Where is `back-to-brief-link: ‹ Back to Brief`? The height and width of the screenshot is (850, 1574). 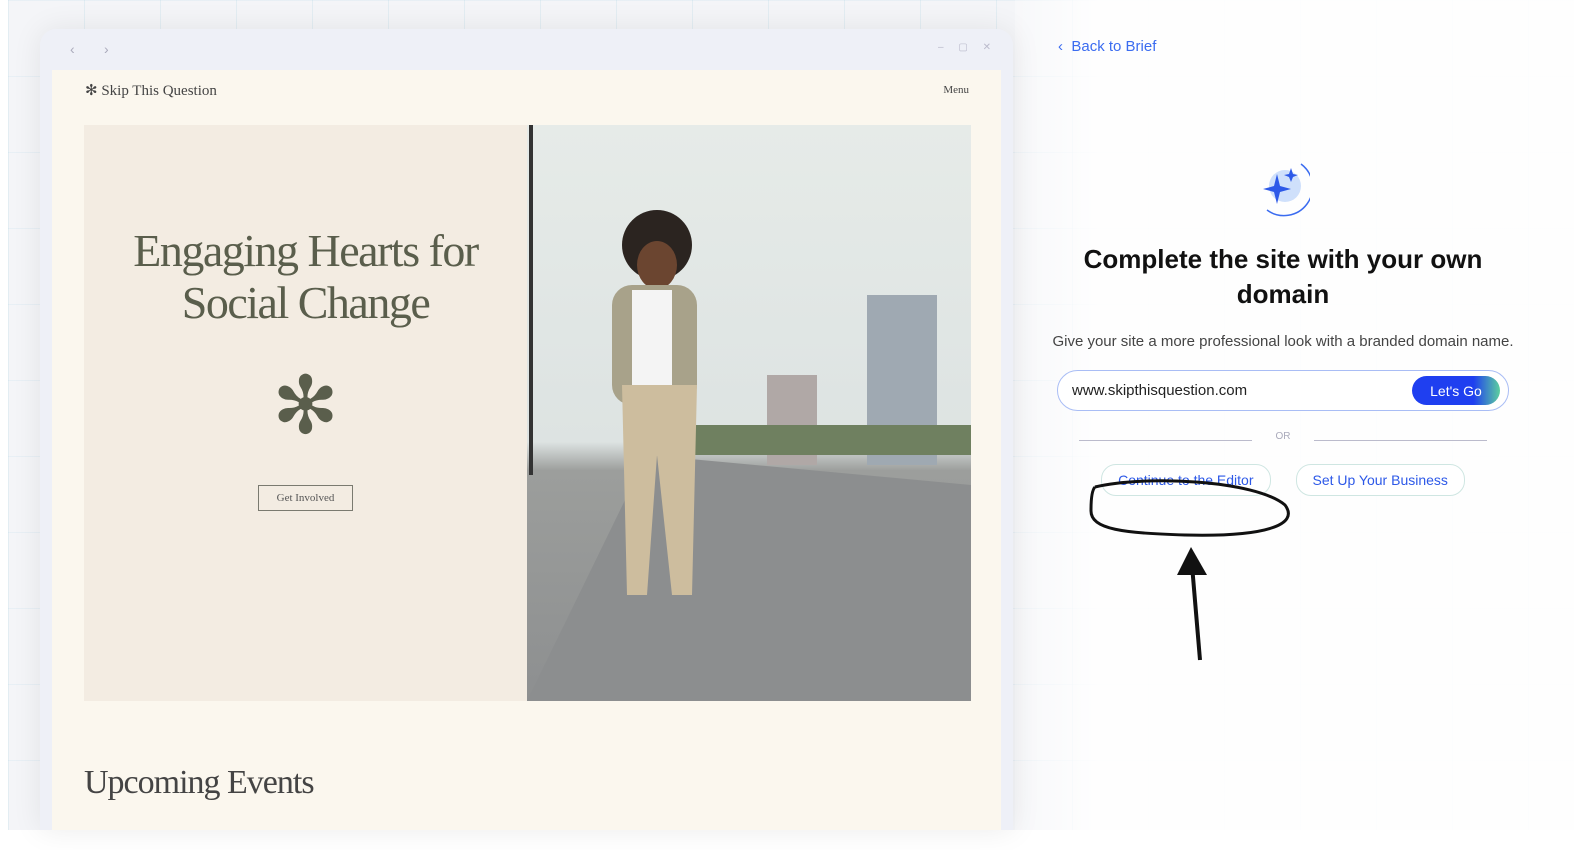 back-to-brief-link: ‹ Back to Brief is located at coordinates (1107, 46).